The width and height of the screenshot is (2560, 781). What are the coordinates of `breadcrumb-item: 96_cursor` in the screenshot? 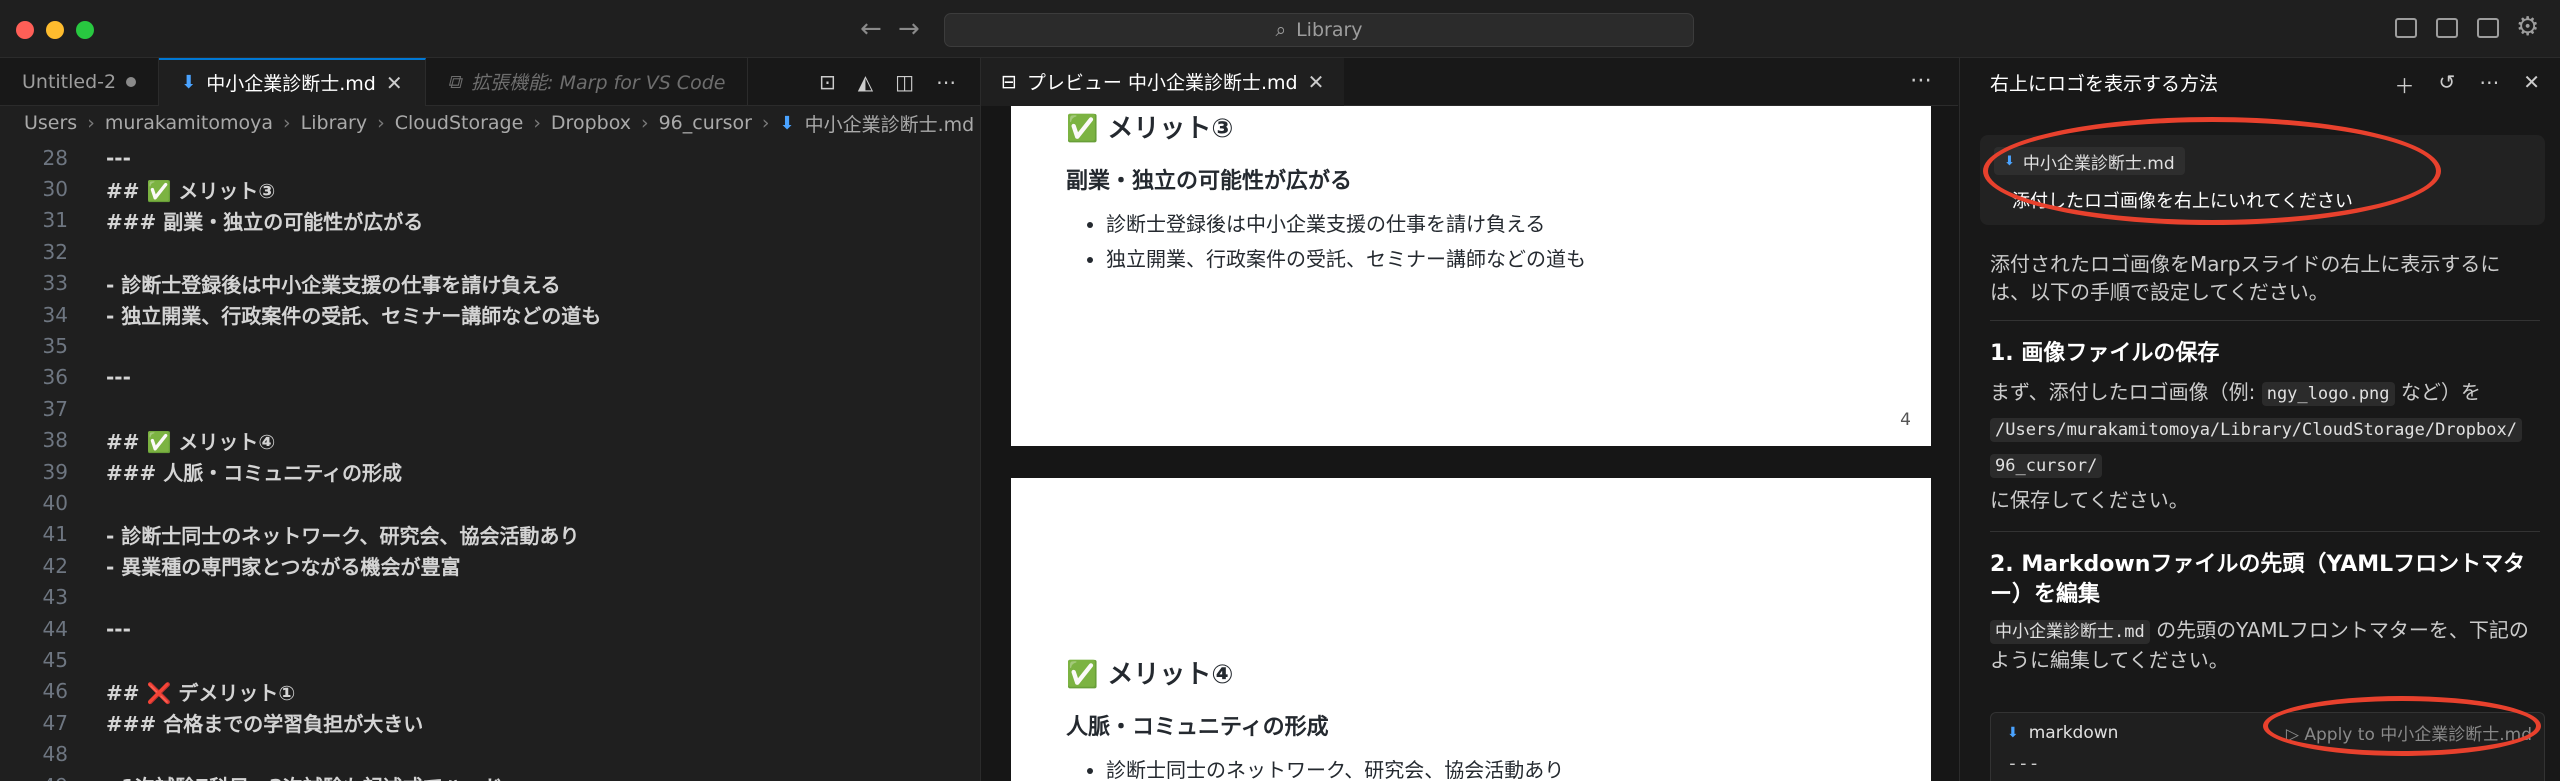 It's located at (705, 123).